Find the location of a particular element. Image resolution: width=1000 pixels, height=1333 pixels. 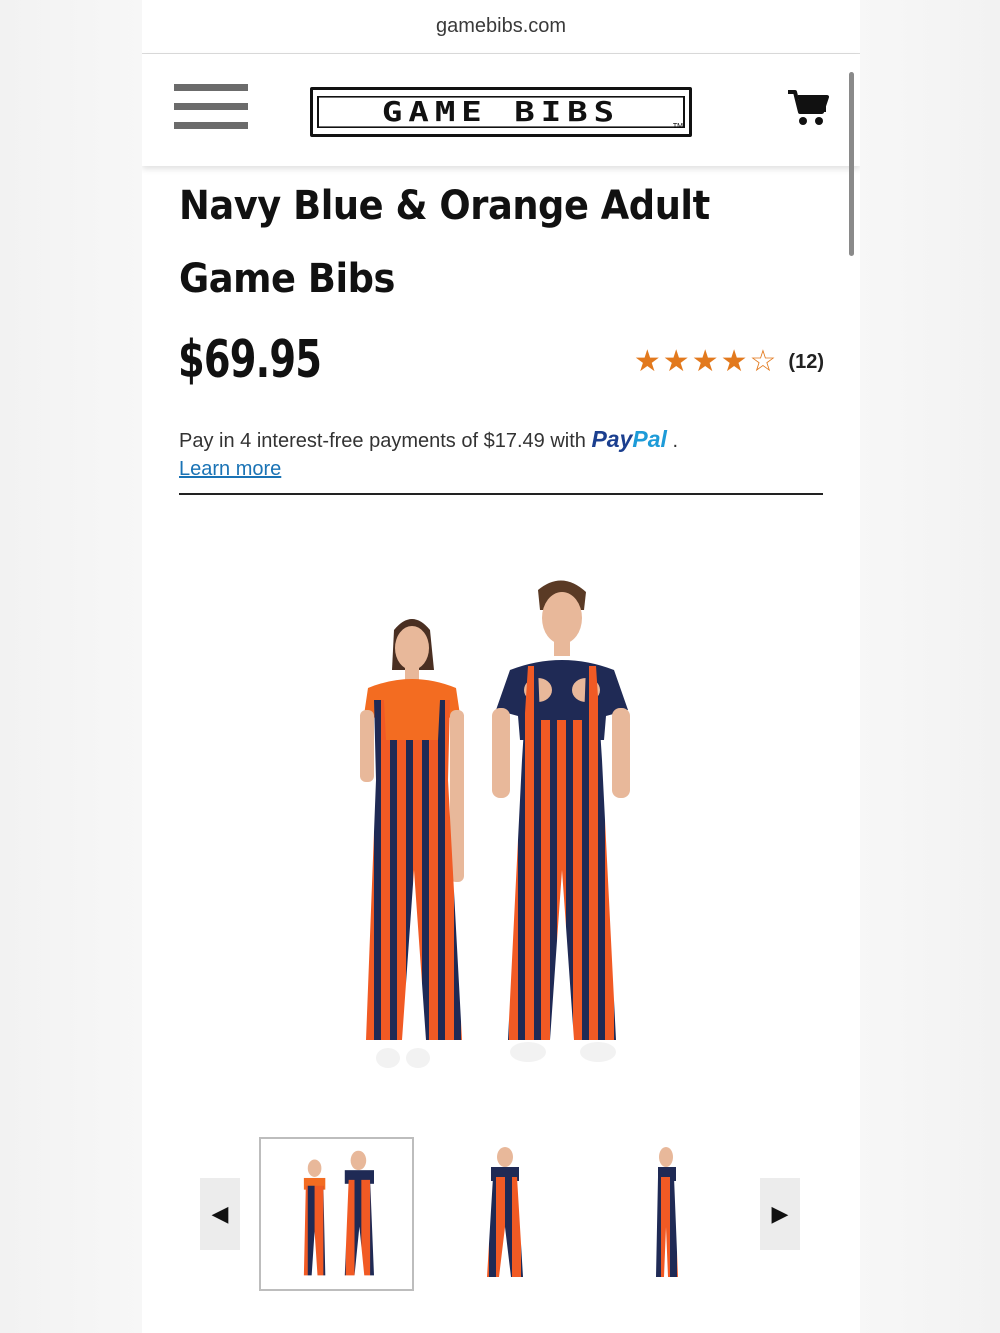

background-left is located at coordinates (71, 666).